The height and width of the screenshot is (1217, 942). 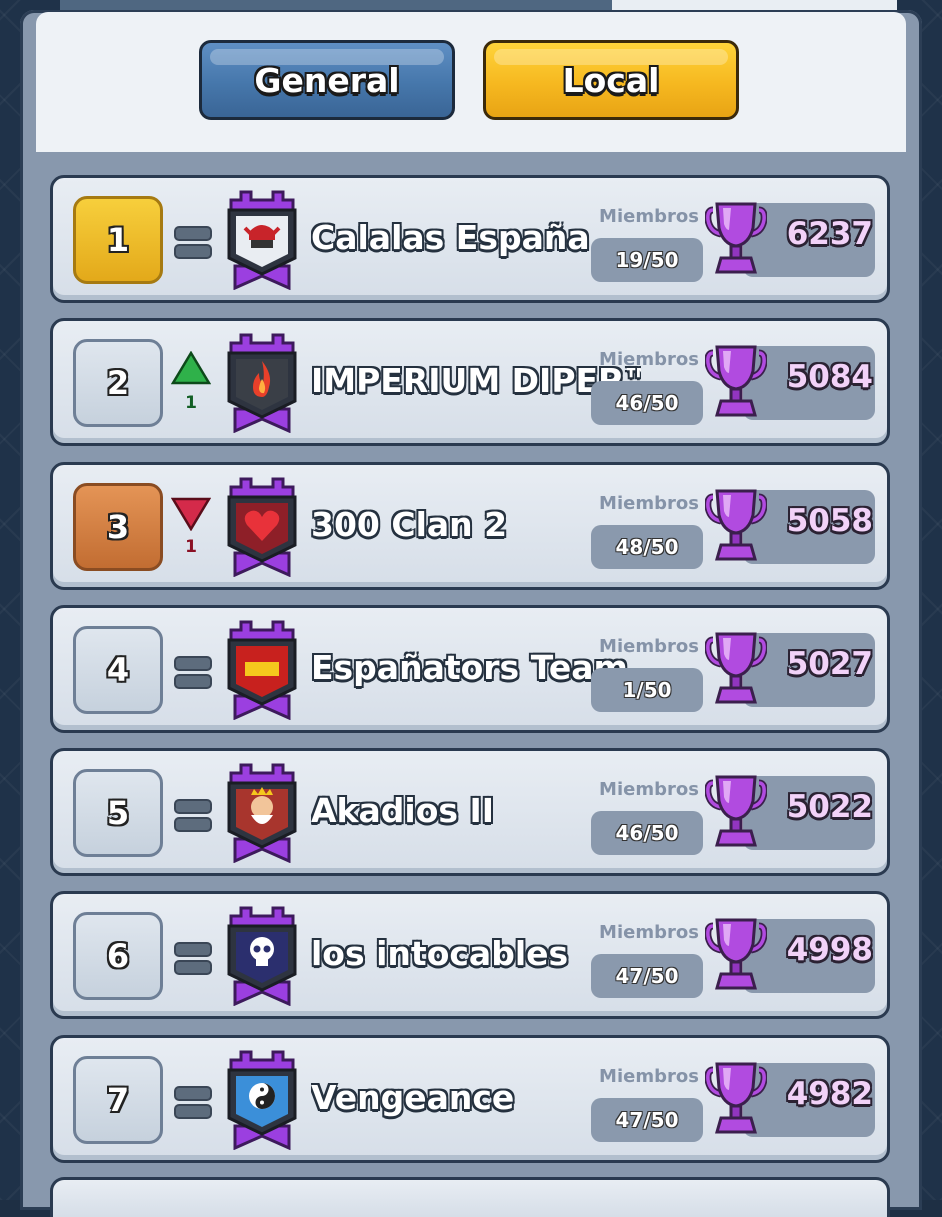 What do you see at coordinates (262, 669) in the screenshot?
I see `spain-flag-icon` at bounding box center [262, 669].